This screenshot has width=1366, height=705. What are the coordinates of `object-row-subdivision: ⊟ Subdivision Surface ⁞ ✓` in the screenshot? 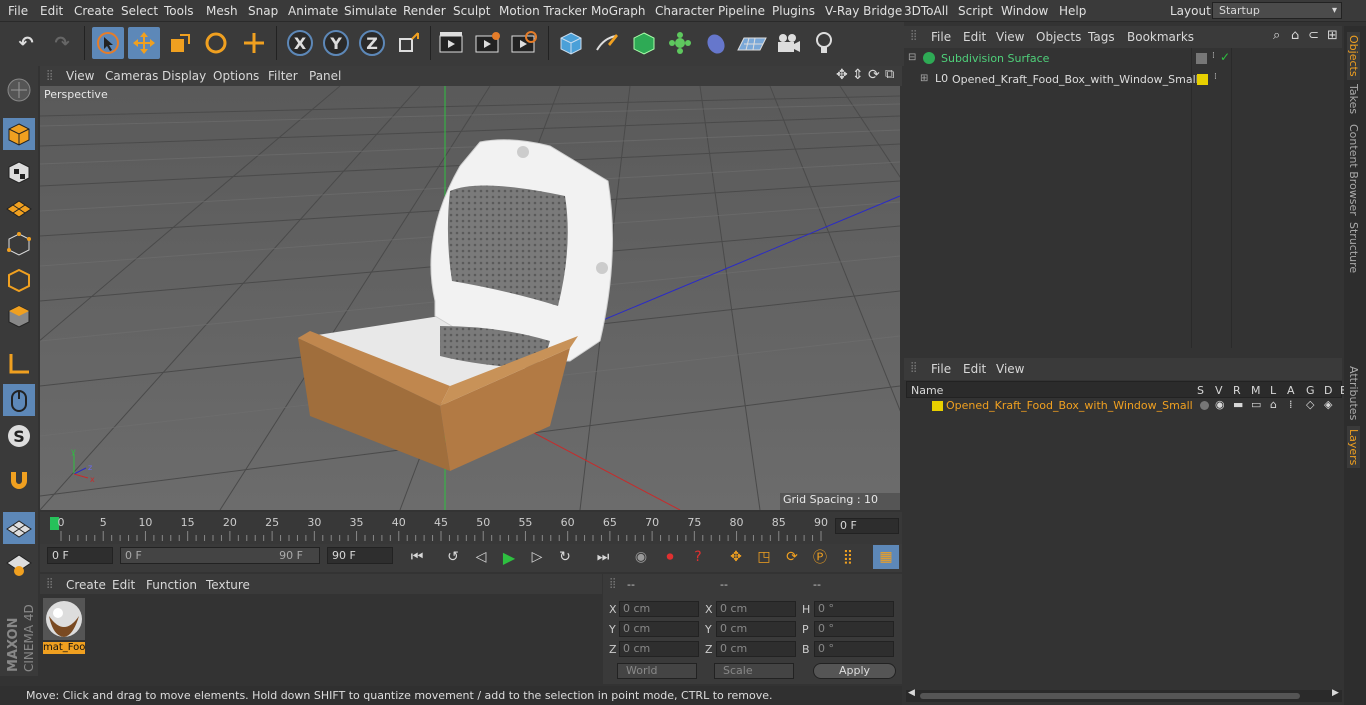 It's located at (1123, 59).